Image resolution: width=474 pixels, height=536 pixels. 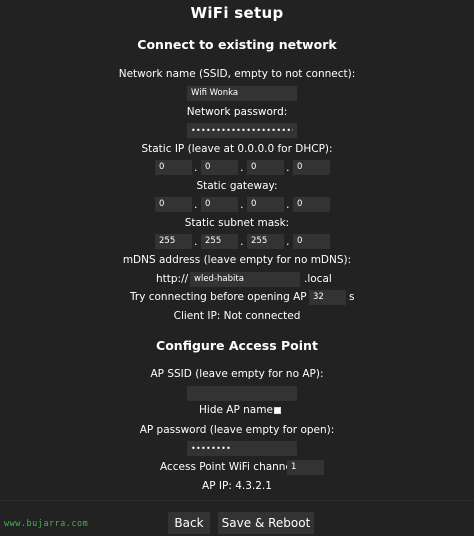 What do you see at coordinates (237, 13) in the screenshot?
I see `page-title: WiFi setup` at bounding box center [237, 13].